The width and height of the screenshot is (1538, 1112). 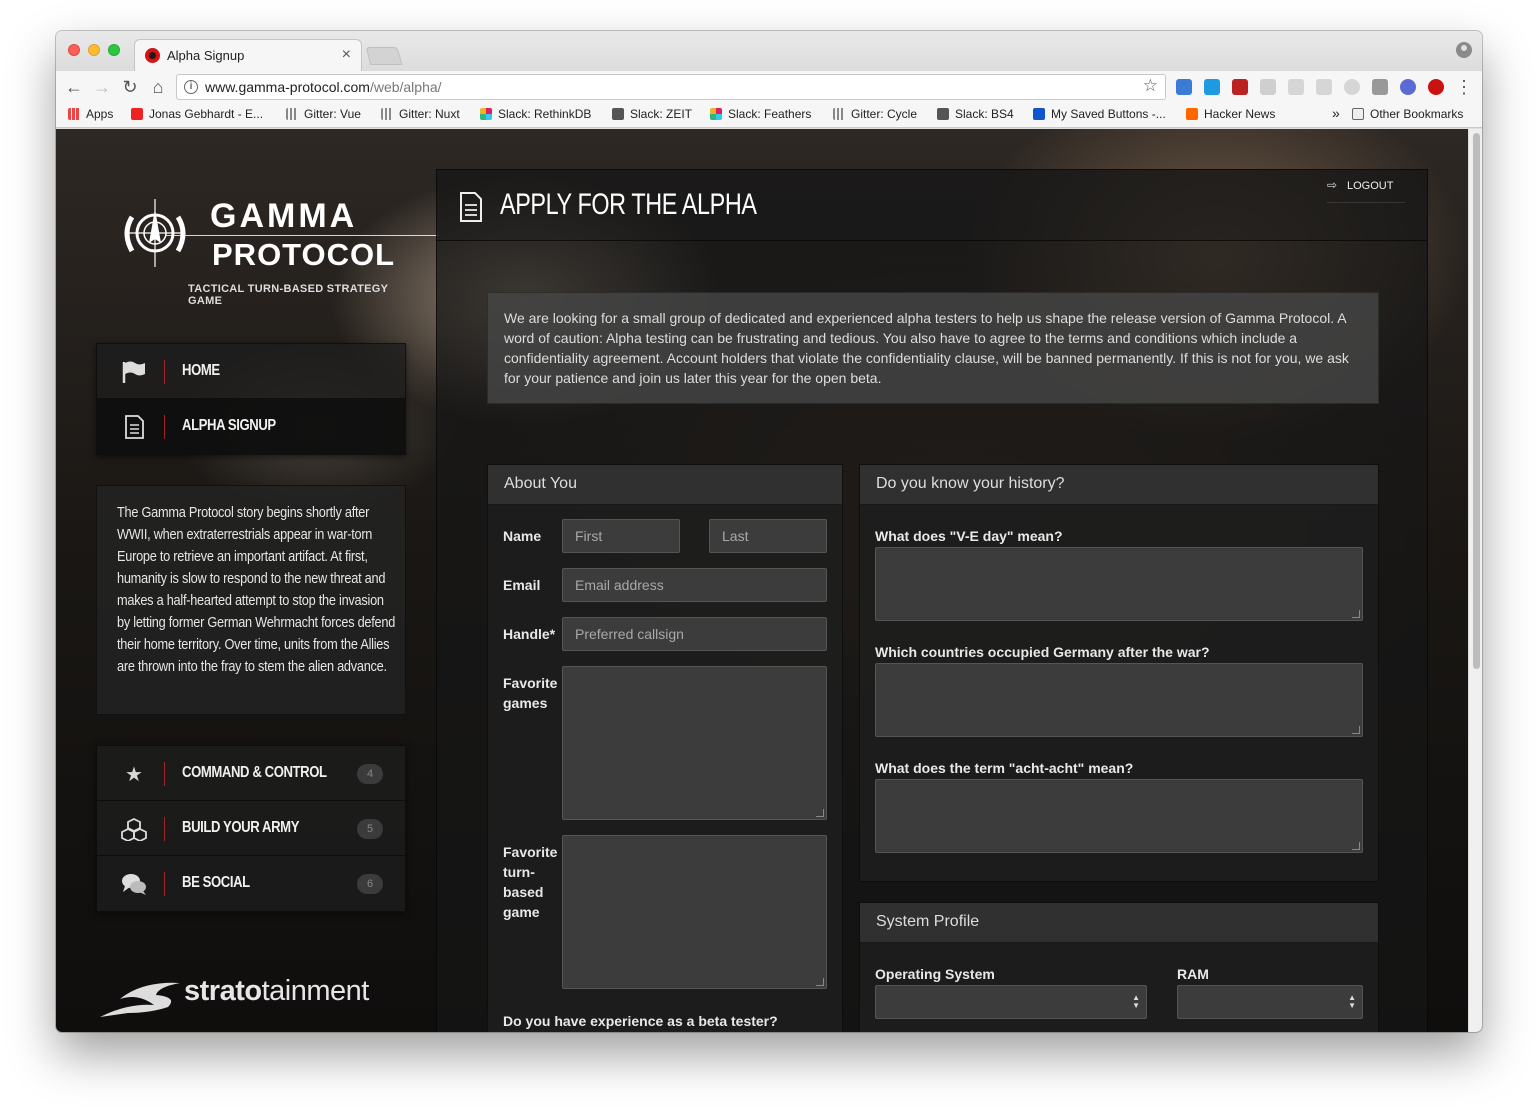 I want to click on apps-grid-icon, so click(x=74, y=114).